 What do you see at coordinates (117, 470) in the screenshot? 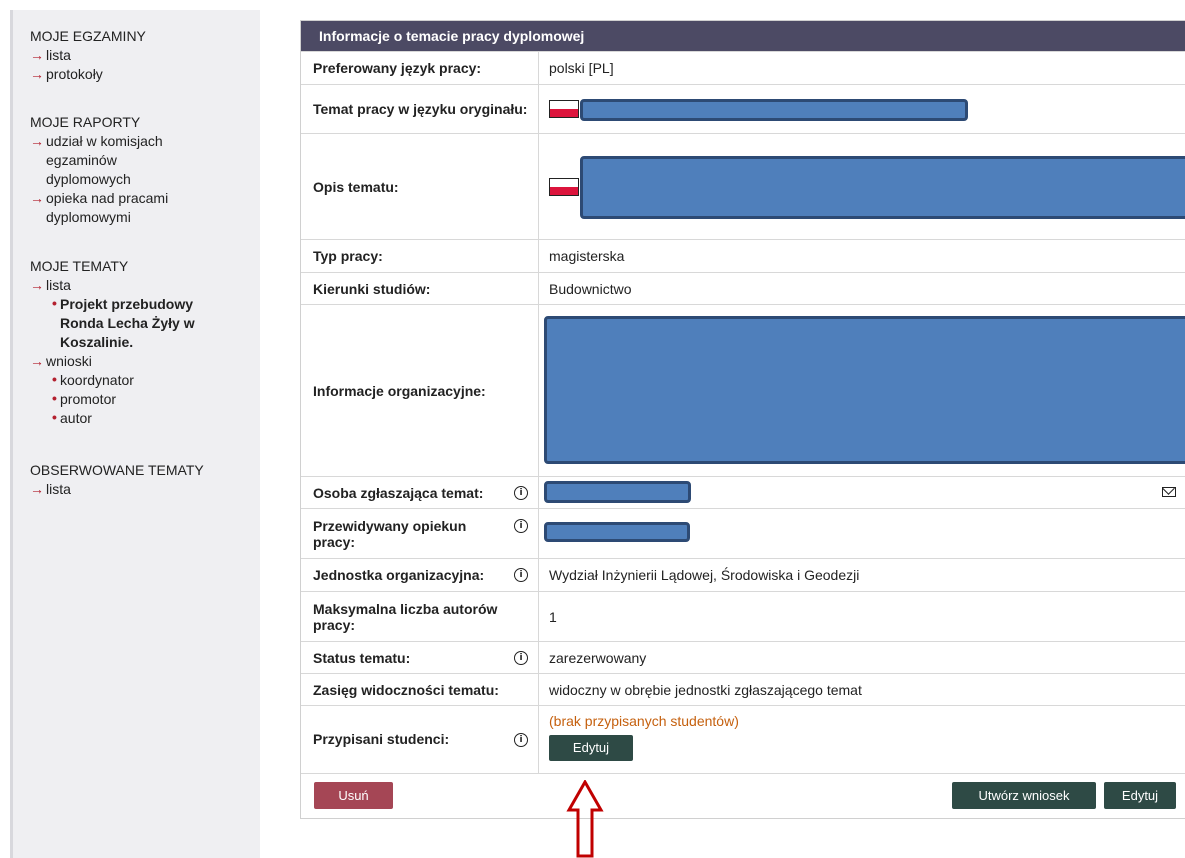
I see `sidebar-heading: OBSERWOWANE TEMATY` at bounding box center [117, 470].